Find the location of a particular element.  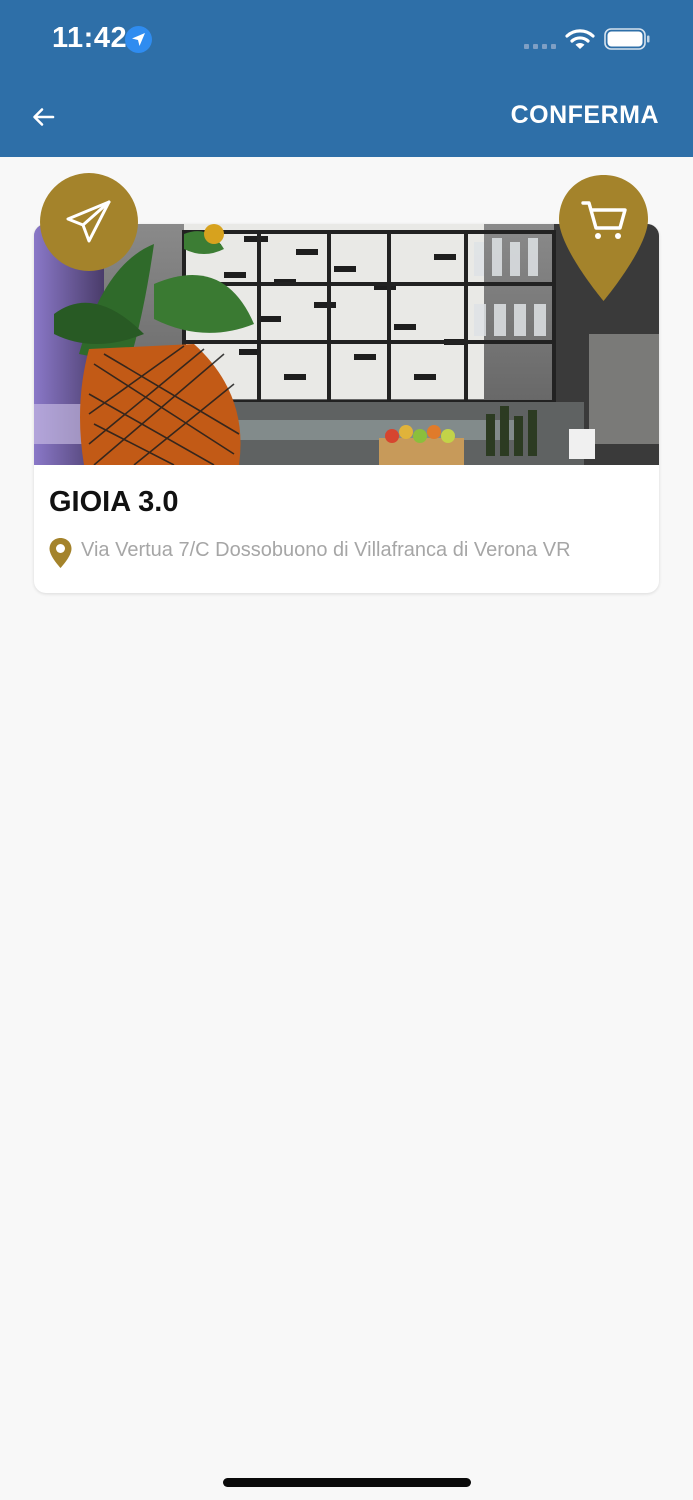

paper-plane-icon is located at coordinates (88, 221).